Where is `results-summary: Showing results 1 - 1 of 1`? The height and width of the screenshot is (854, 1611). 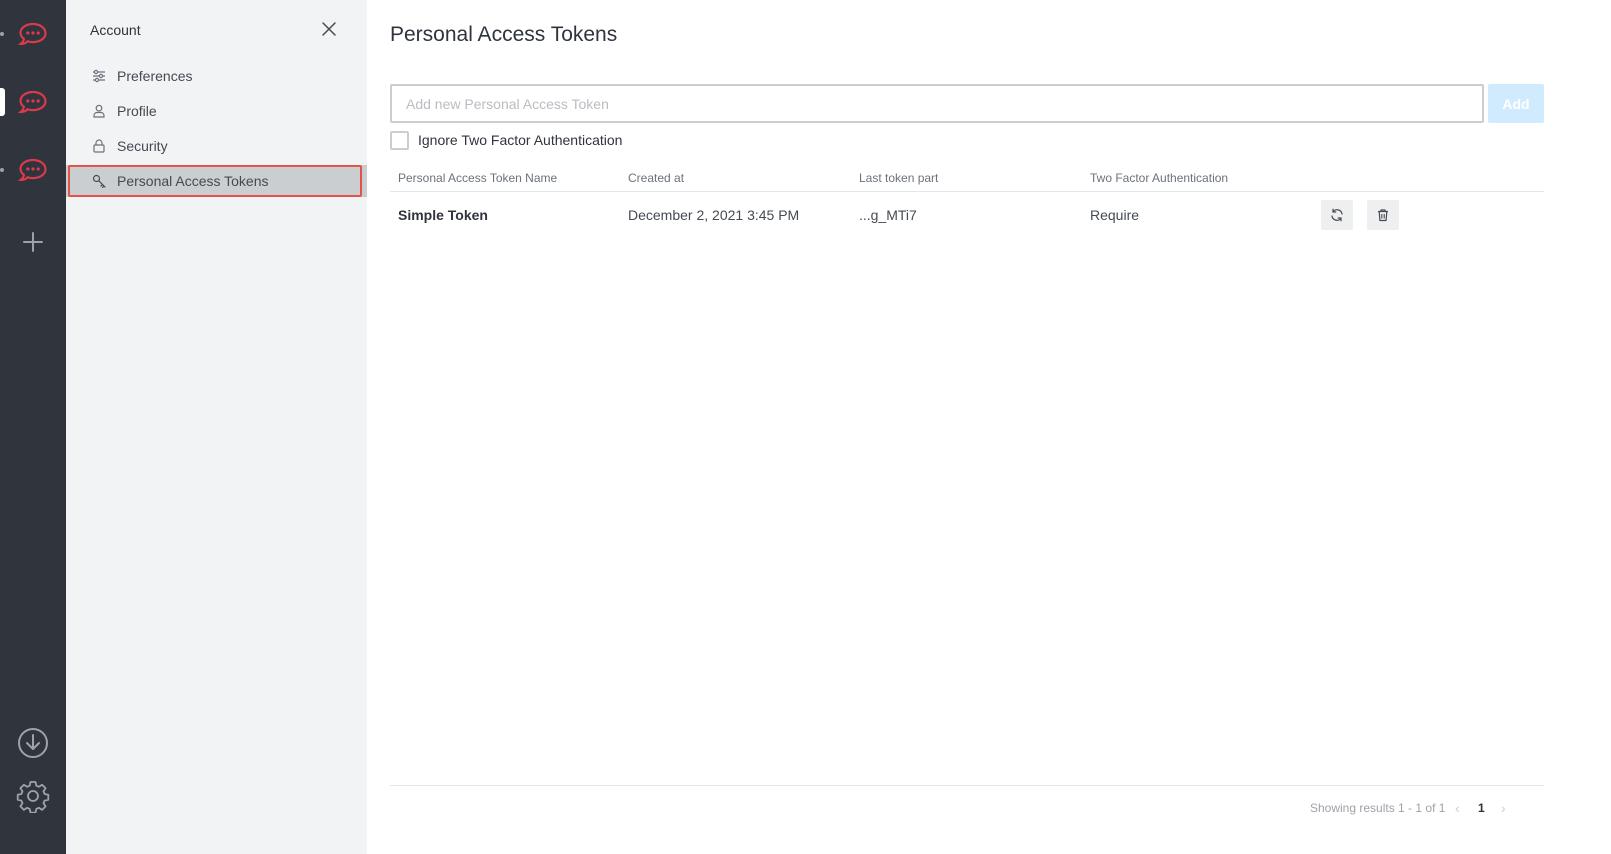
results-summary: Showing results 1 - 1 of 1 is located at coordinates (1378, 808).